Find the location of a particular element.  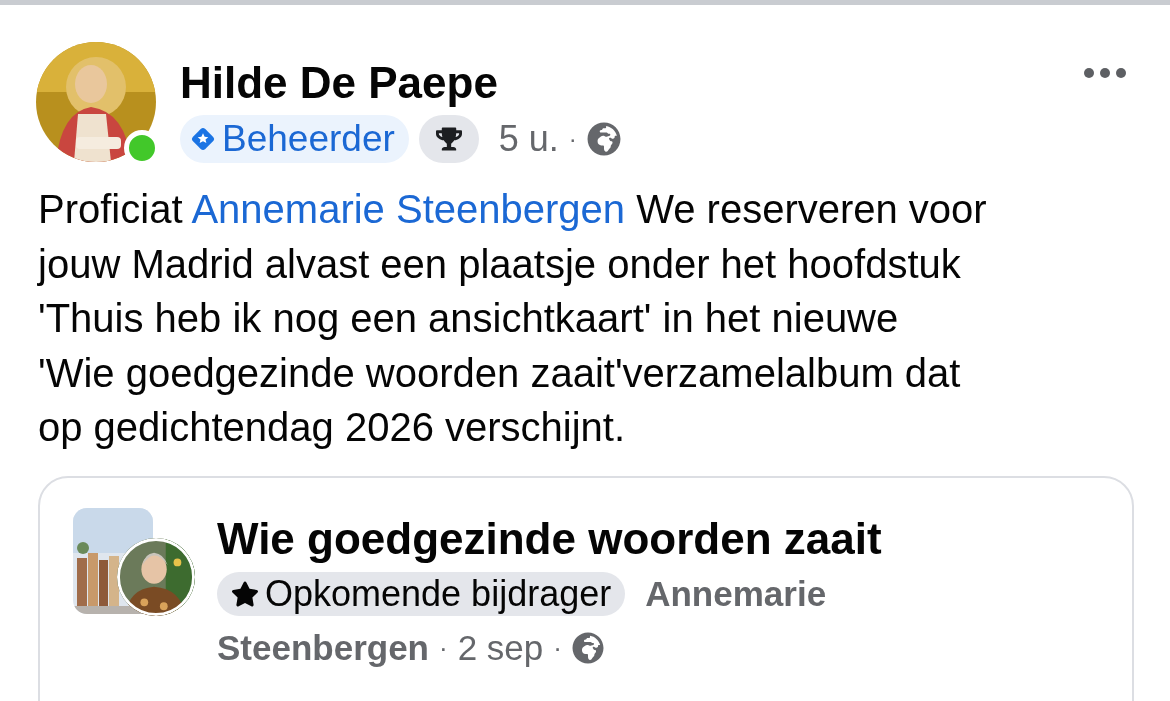

role-badge: Beheerder is located at coordinates (294, 139).